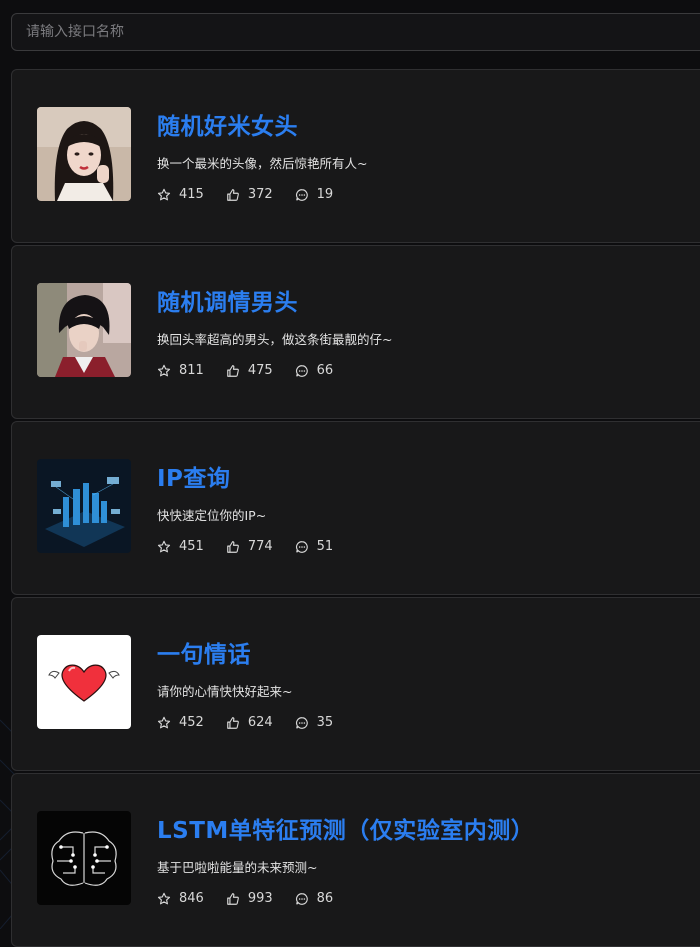  I want to click on star-stat: 452, so click(180, 722).